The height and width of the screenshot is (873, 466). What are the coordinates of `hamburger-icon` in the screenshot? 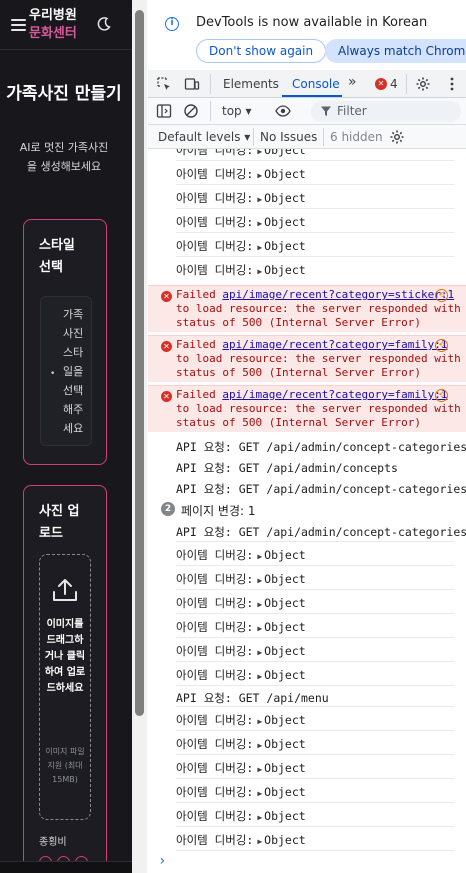 It's located at (18, 25).